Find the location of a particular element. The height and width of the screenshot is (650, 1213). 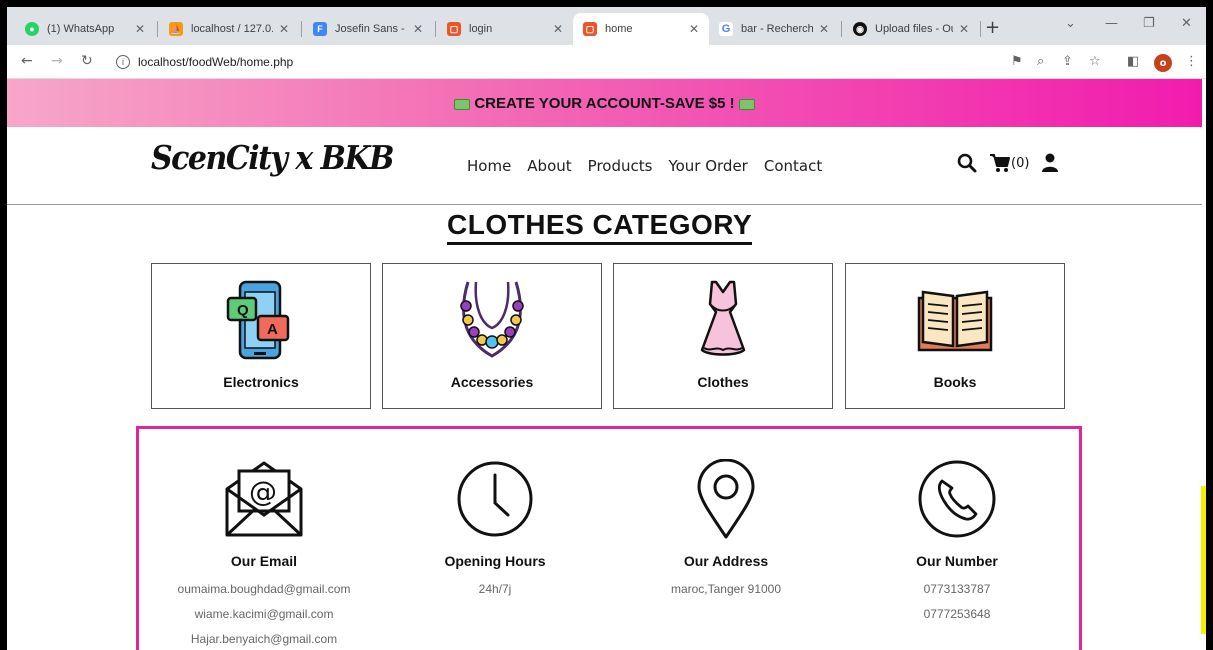

svg-text: A is located at coordinates (272, 329).